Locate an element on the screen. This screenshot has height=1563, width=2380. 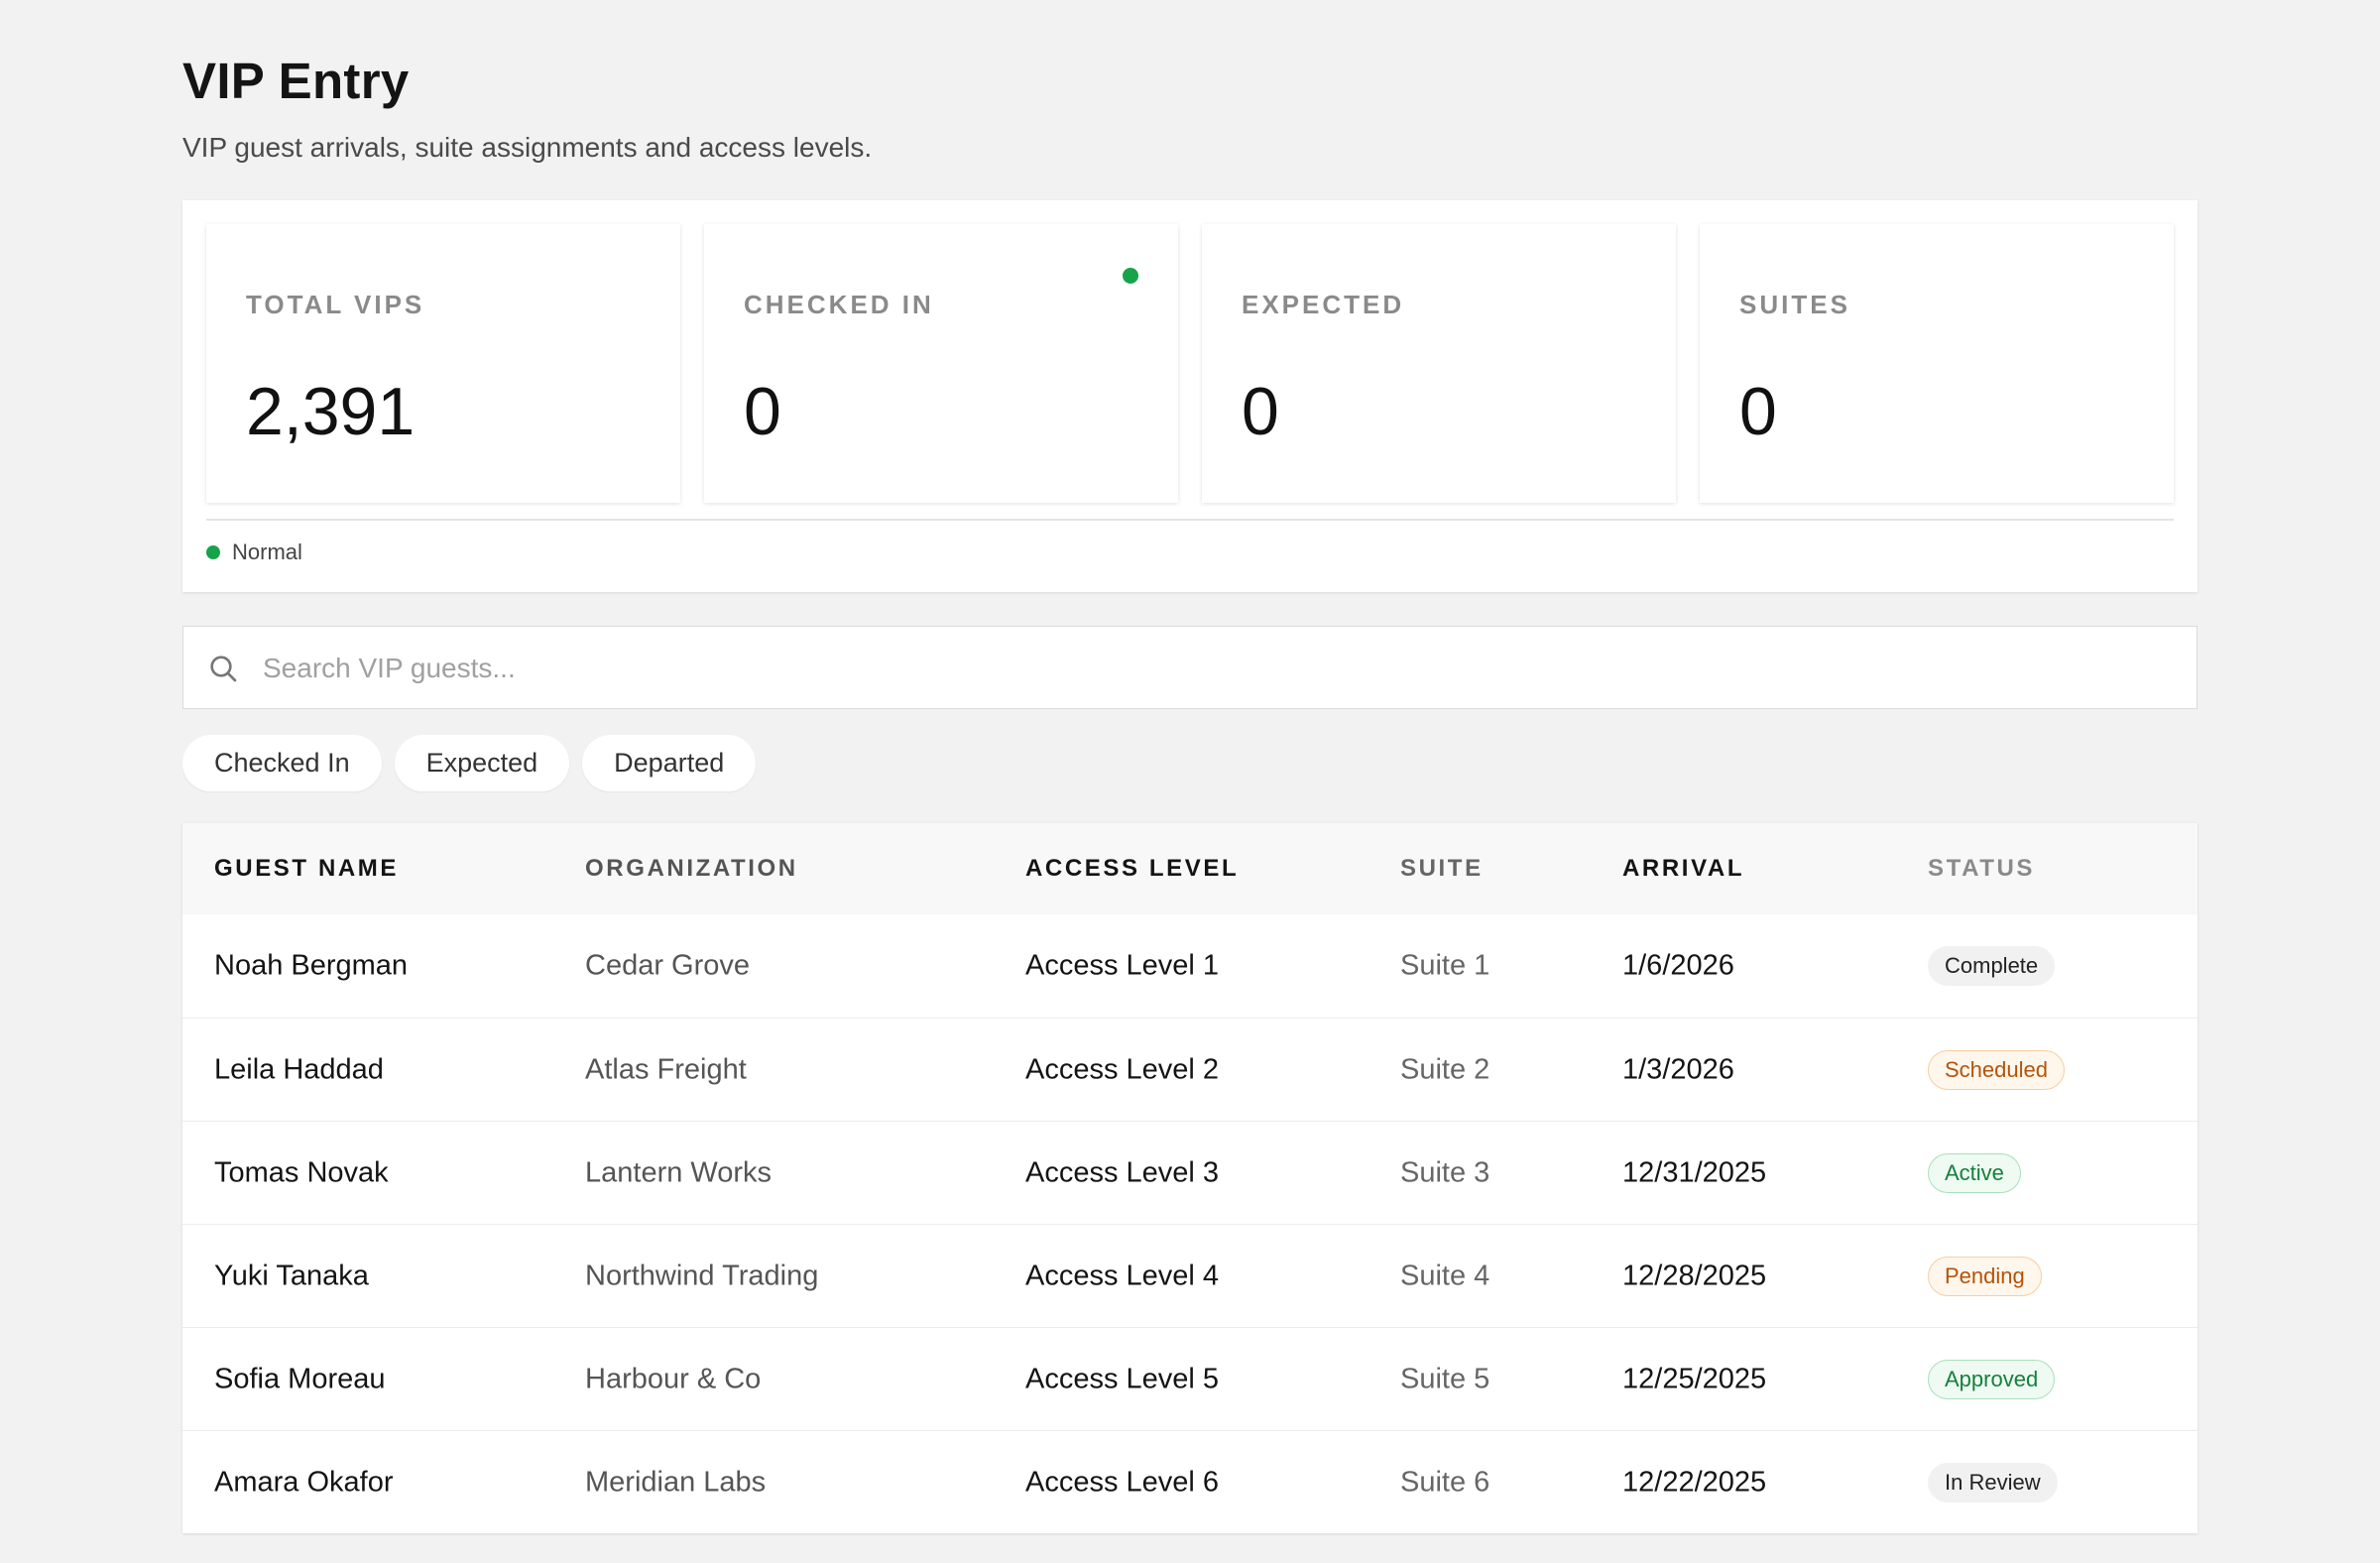
guest-name-cell: Yuki Tanaka is located at coordinates (291, 1275).